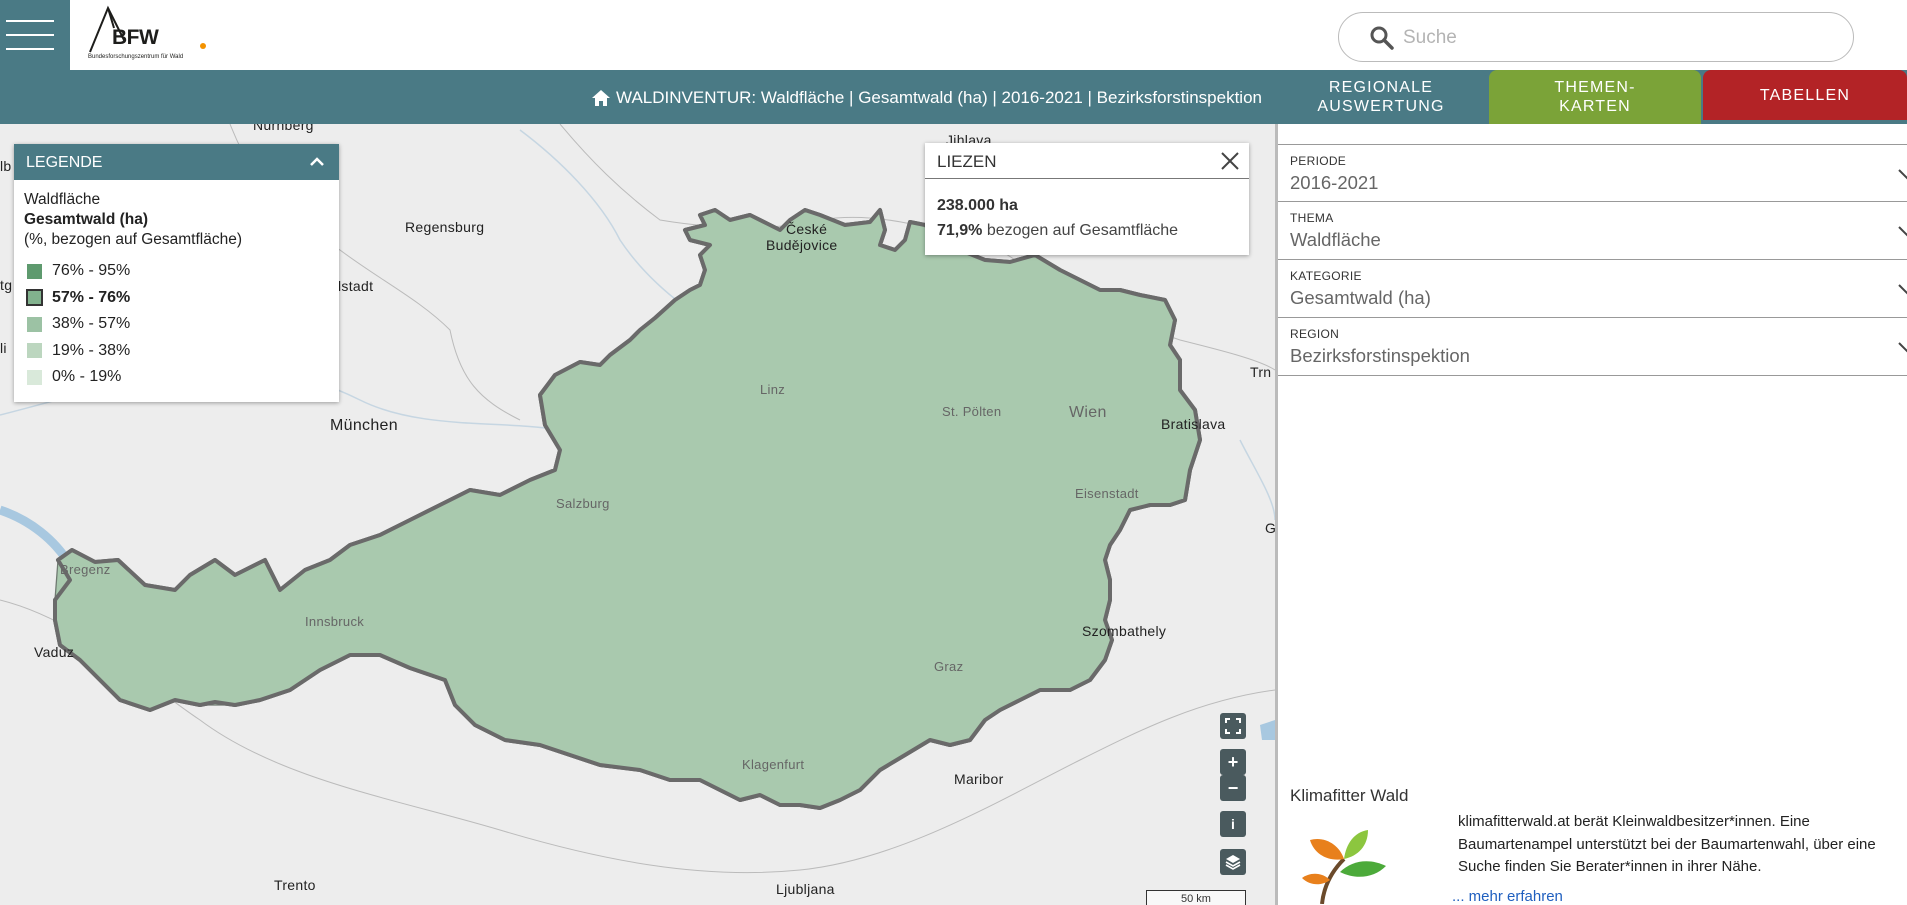  What do you see at coordinates (133, 239) in the screenshot?
I see `legend-unit: (%, bezogen auf Gesamtfläche)` at bounding box center [133, 239].